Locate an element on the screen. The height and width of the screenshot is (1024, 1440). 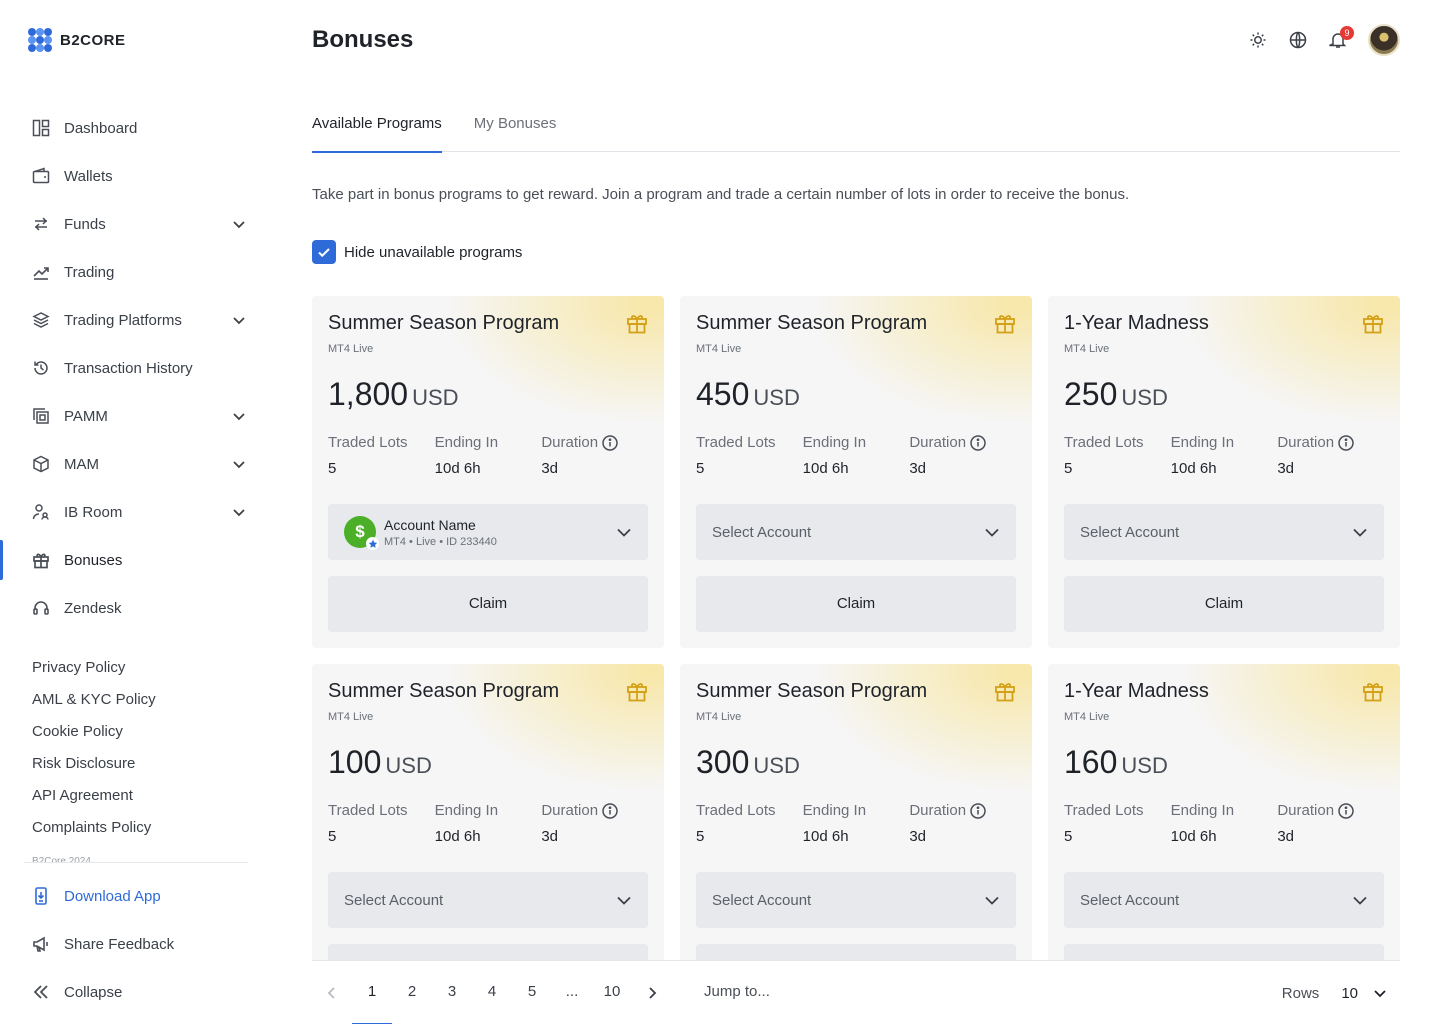
page-3-button: 3 is located at coordinates (452, 992).